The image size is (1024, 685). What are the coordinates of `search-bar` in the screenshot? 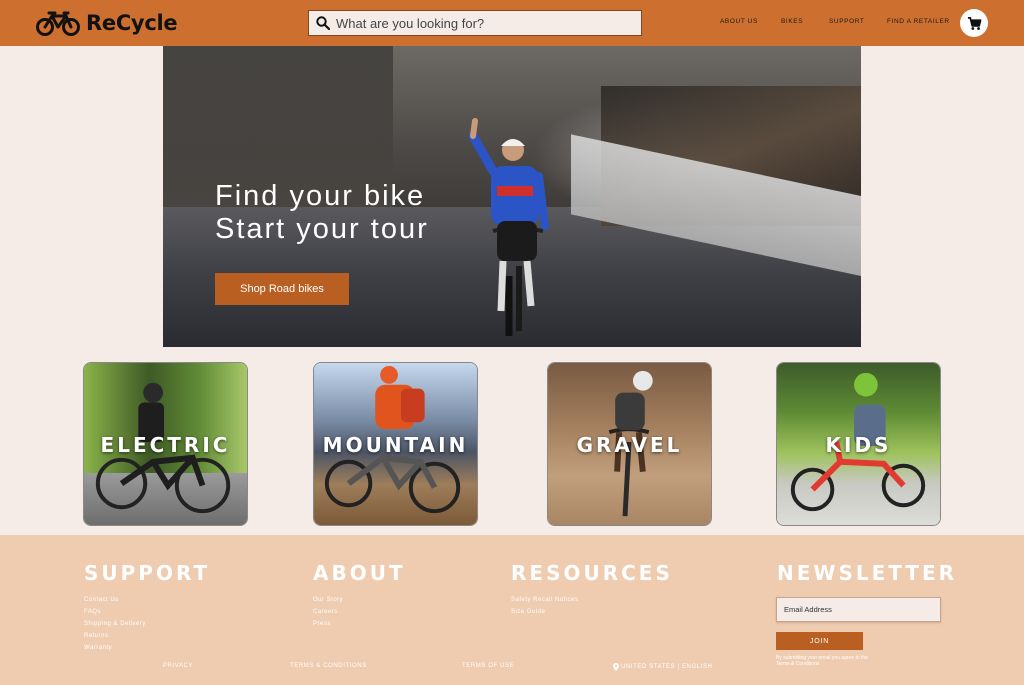 It's located at (475, 23).